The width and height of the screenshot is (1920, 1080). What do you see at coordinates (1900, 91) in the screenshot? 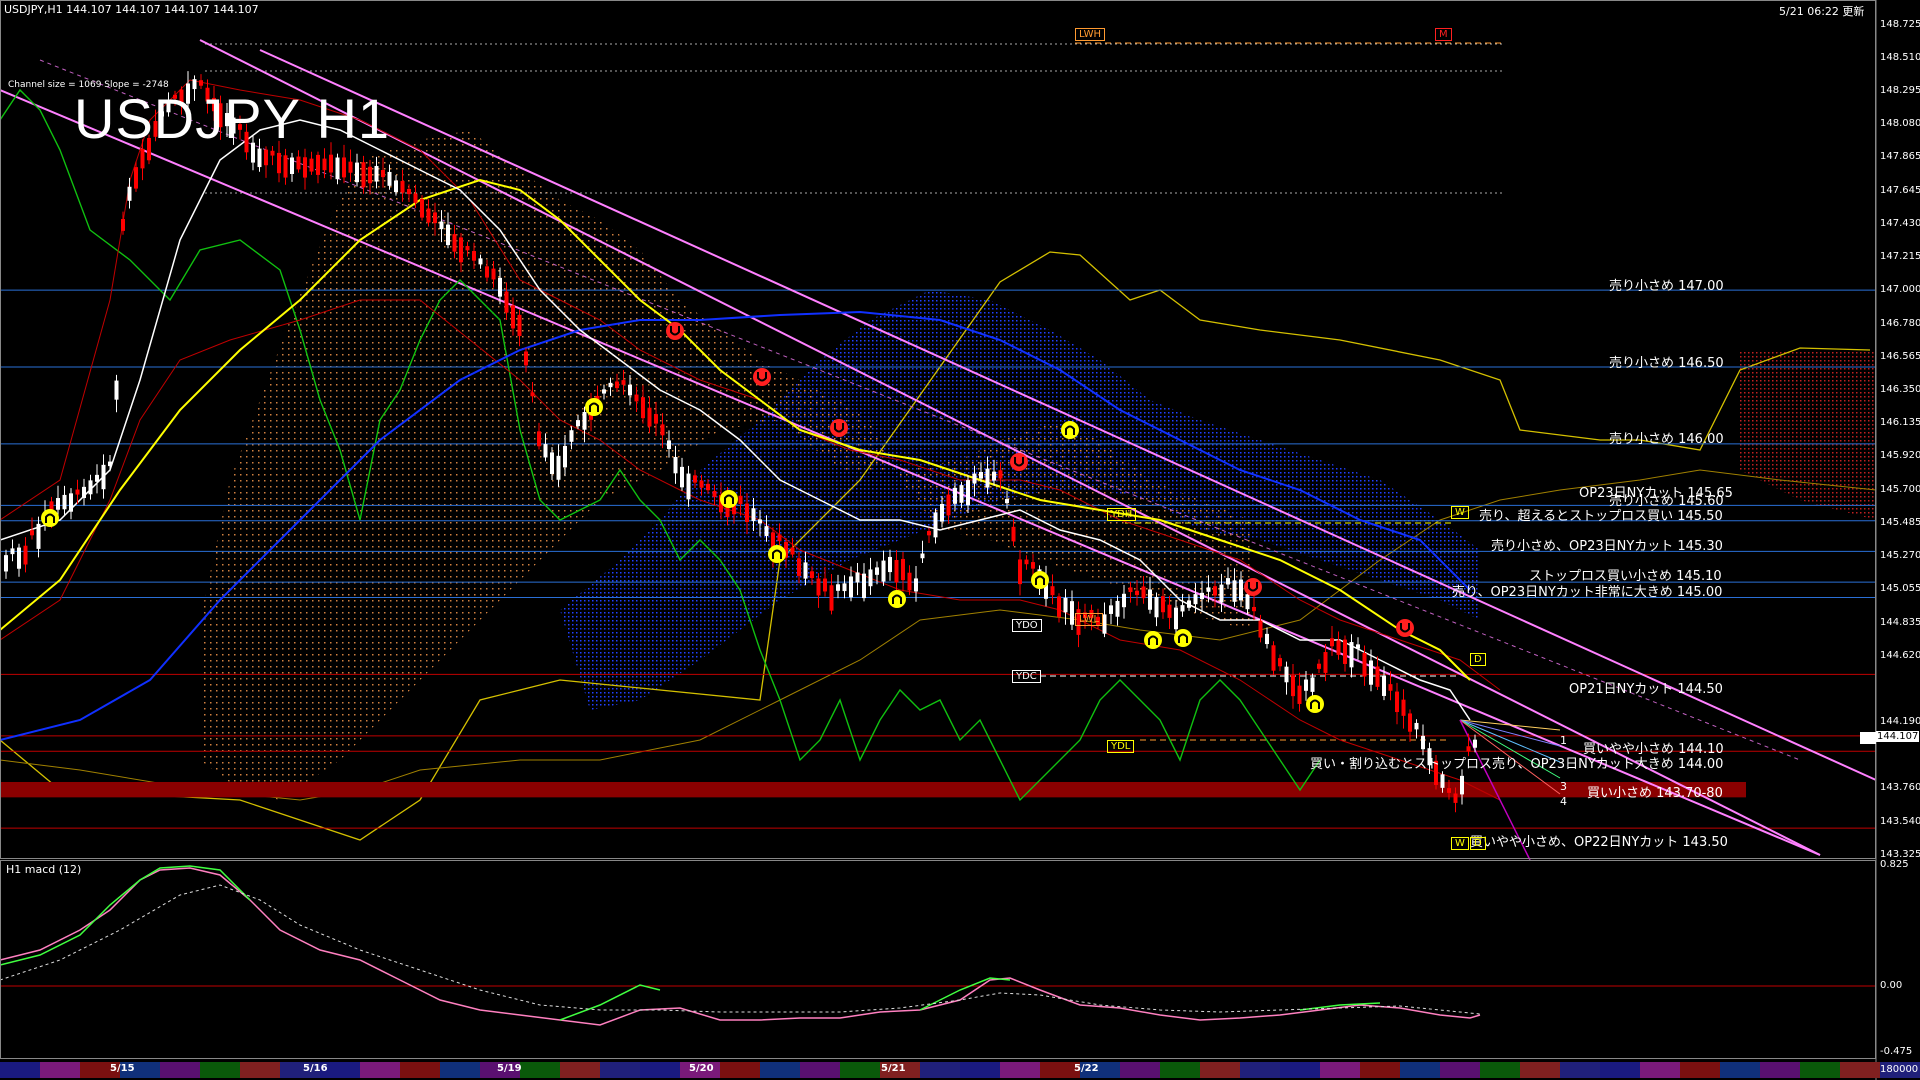
I see `price-axis-label: 148.295` at bounding box center [1900, 91].